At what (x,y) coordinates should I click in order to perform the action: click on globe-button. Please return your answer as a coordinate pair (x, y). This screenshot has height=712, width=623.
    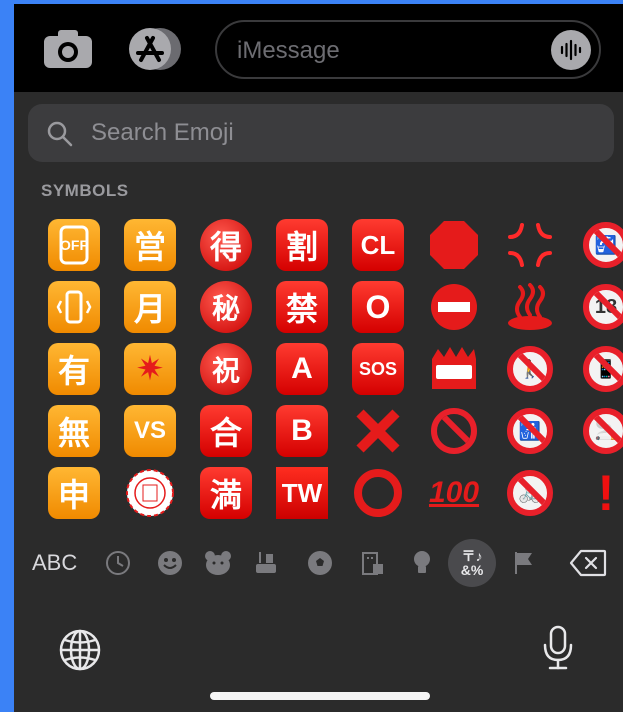
    Looking at the image, I should click on (80, 652).